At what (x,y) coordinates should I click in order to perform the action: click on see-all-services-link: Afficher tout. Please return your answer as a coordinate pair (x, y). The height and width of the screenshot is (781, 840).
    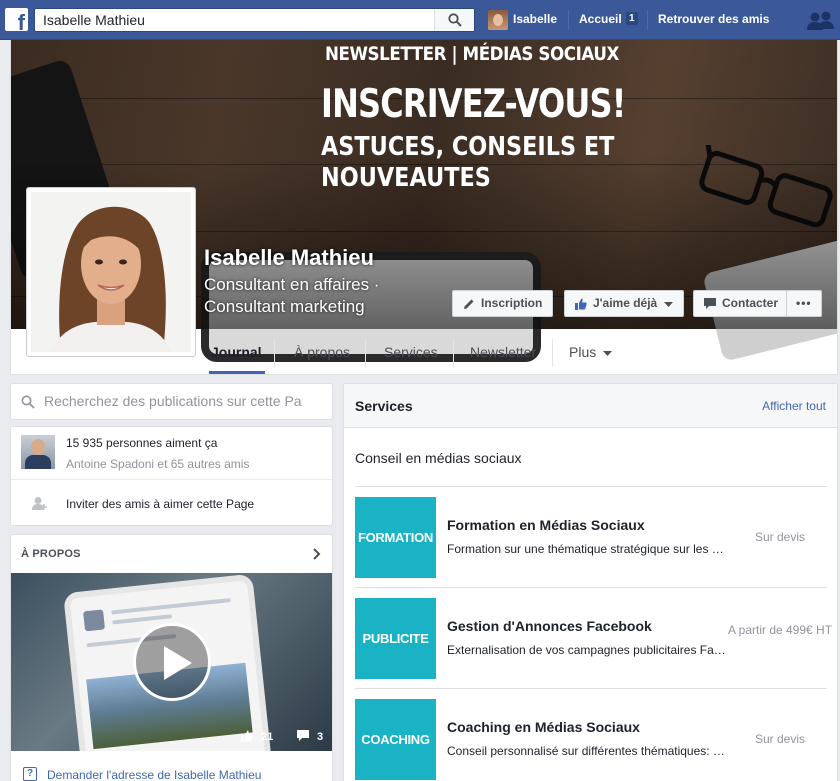
    Looking at the image, I should click on (794, 406).